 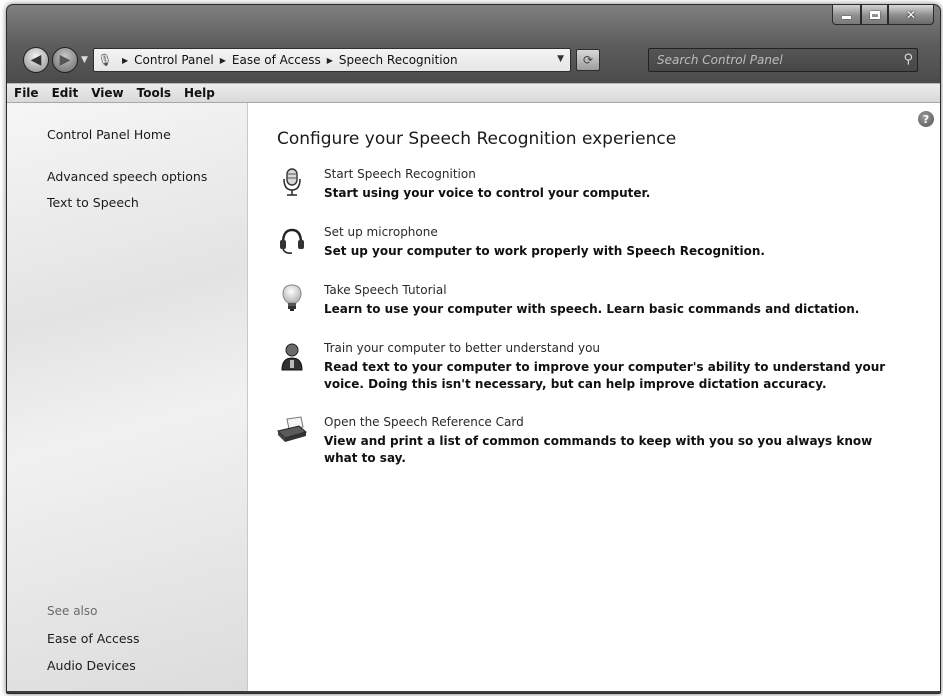 What do you see at coordinates (473, 93) in the screenshot?
I see `menu-bar: File Edit View Tools Help` at bounding box center [473, 93].